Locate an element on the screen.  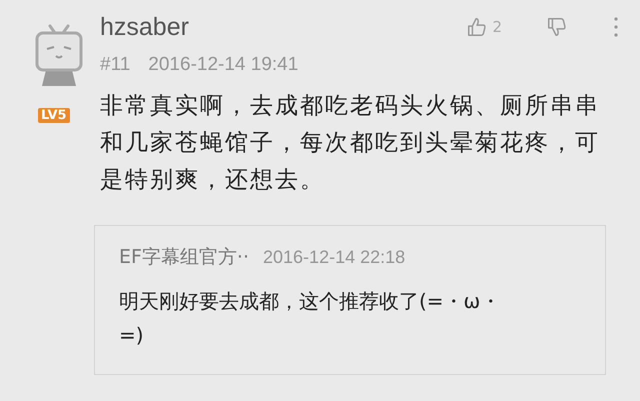
like-count: 2 is located at coordinates (497, 27).